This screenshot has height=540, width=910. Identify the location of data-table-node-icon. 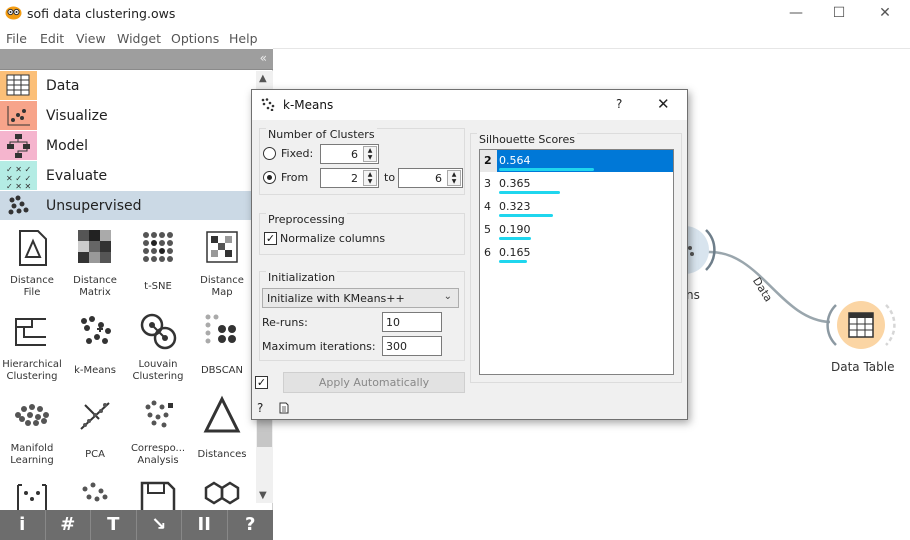
(861, 325).